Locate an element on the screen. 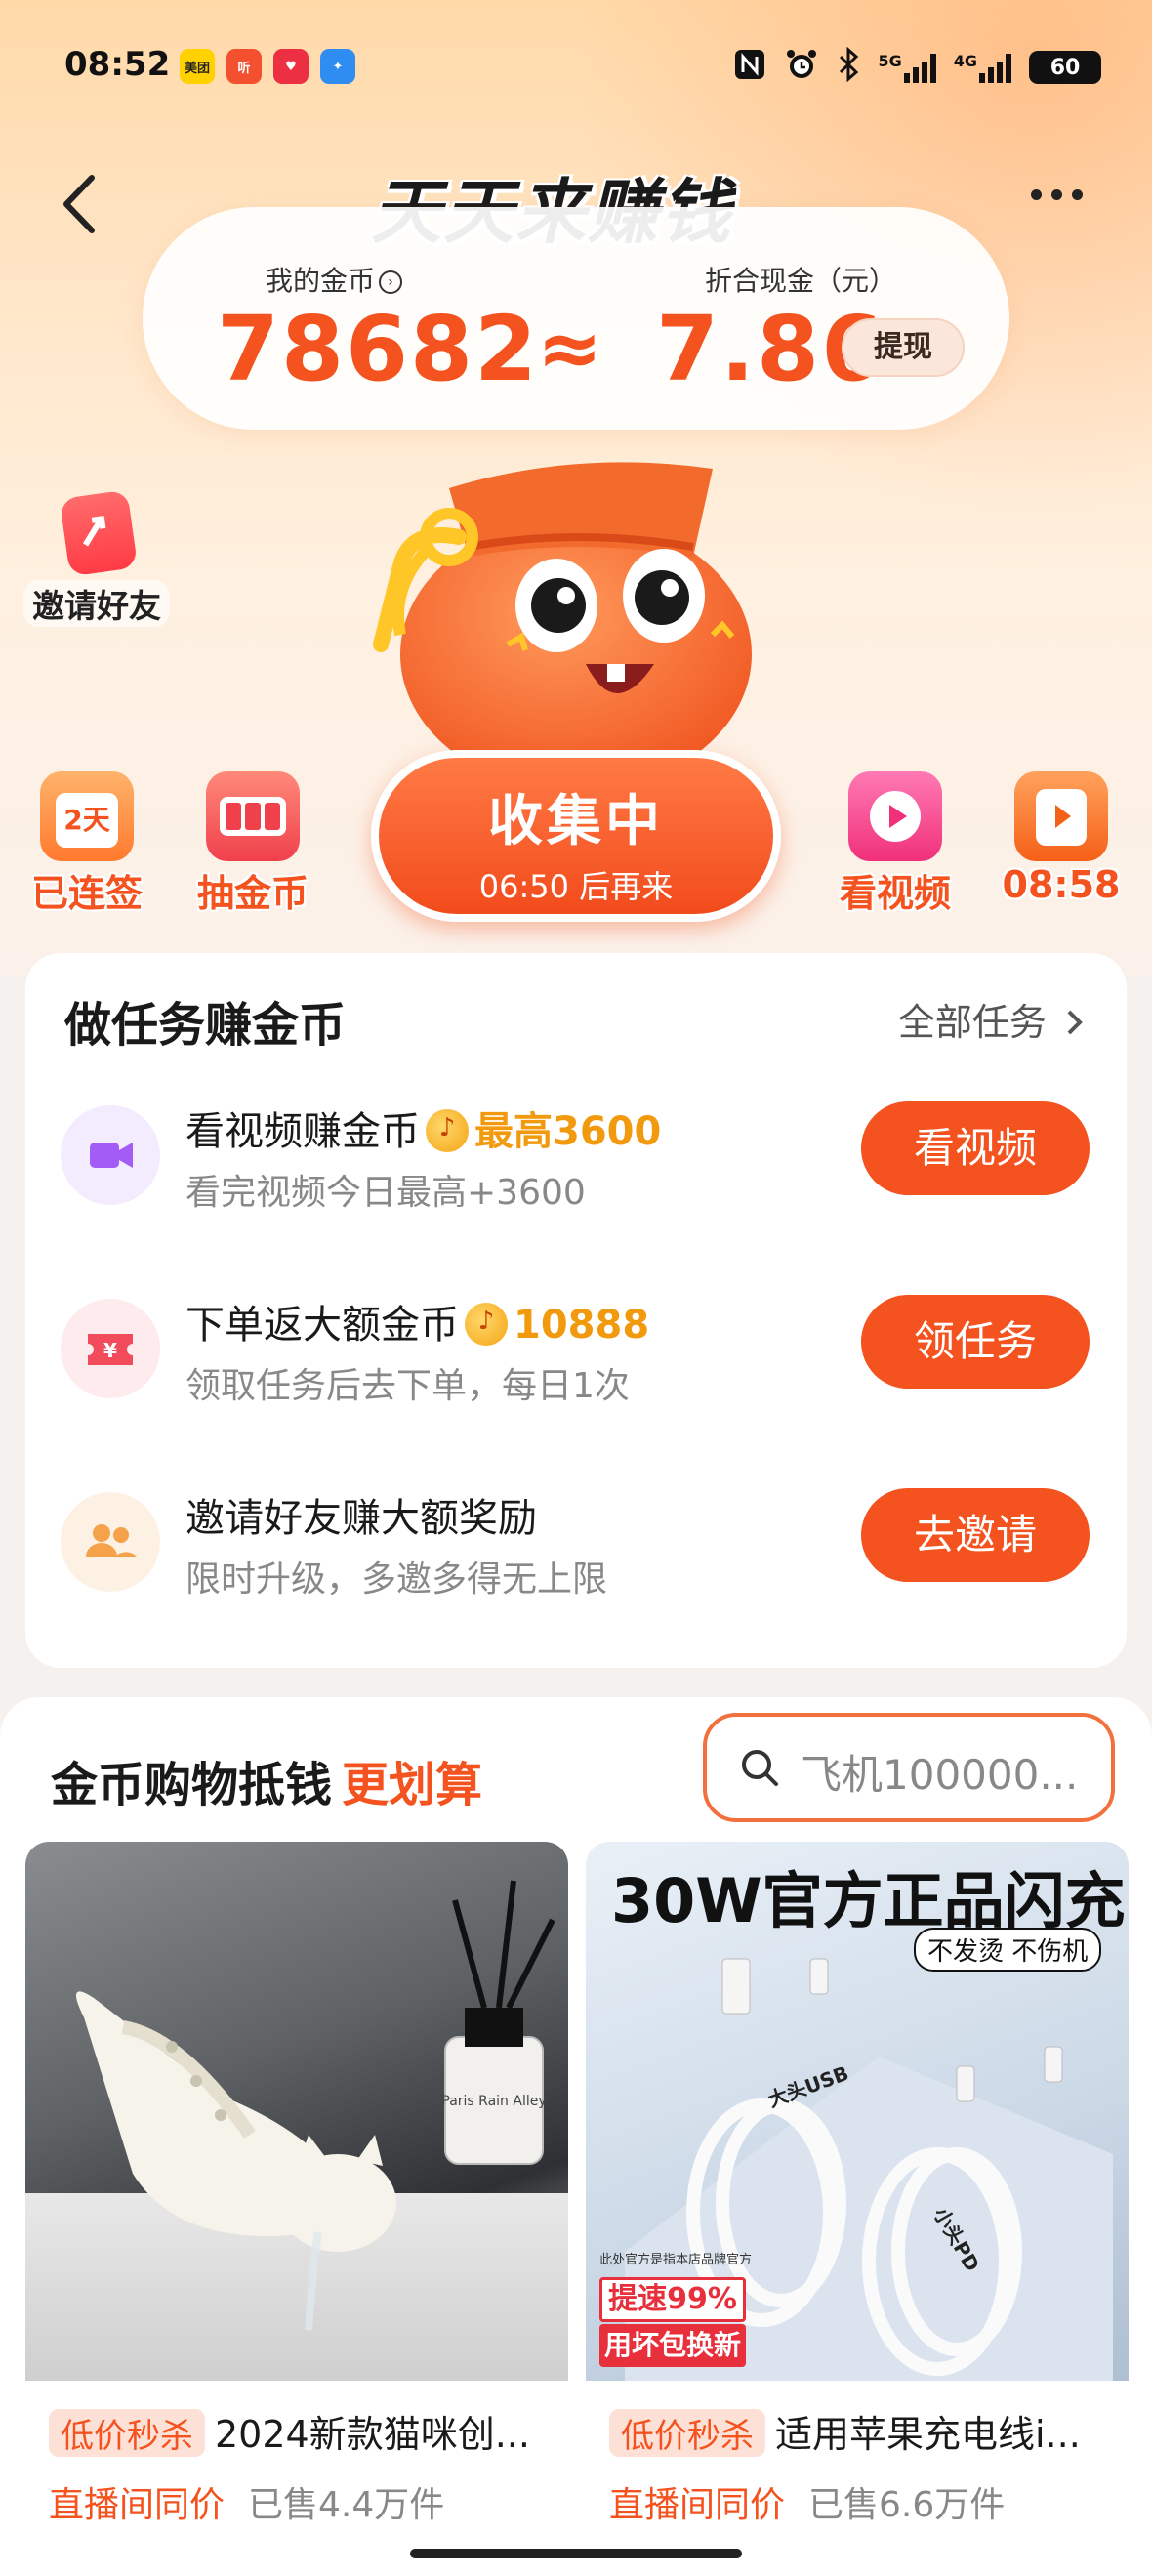 The width and height of the screenshot is (1152, 2576). product-meta: 直播间同价 已售6.6万件 is located at coordinates (807, 2501).